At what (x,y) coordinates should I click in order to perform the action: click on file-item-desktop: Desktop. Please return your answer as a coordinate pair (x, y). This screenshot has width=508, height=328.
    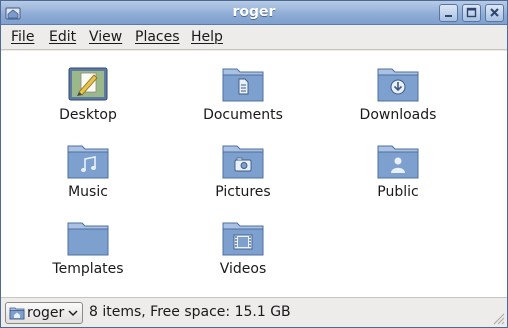
    Looking at the image, I should click on (88, 101).